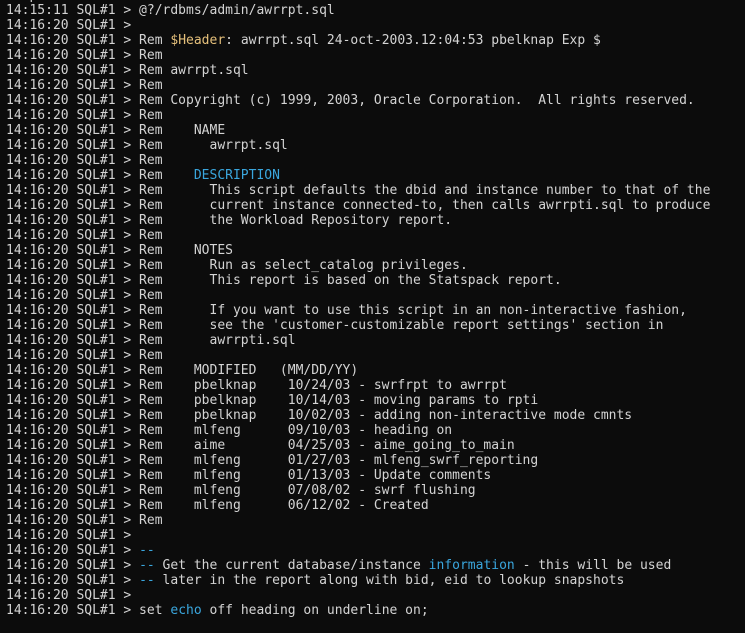 Image resolution: width=745 pixels, height=633 pixels. I want to click on terminal-line: 14:16:20 SQL#1 > Rem NAME, so click(116, 130).